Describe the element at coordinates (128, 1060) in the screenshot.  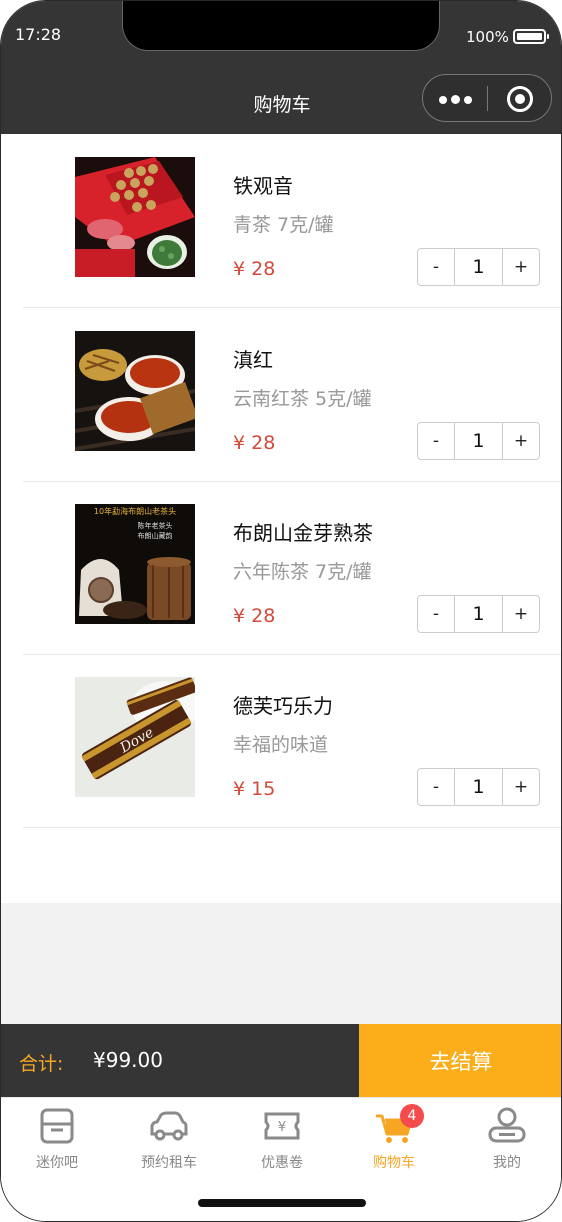
I see `total-amount: ¥99.00` at that location.